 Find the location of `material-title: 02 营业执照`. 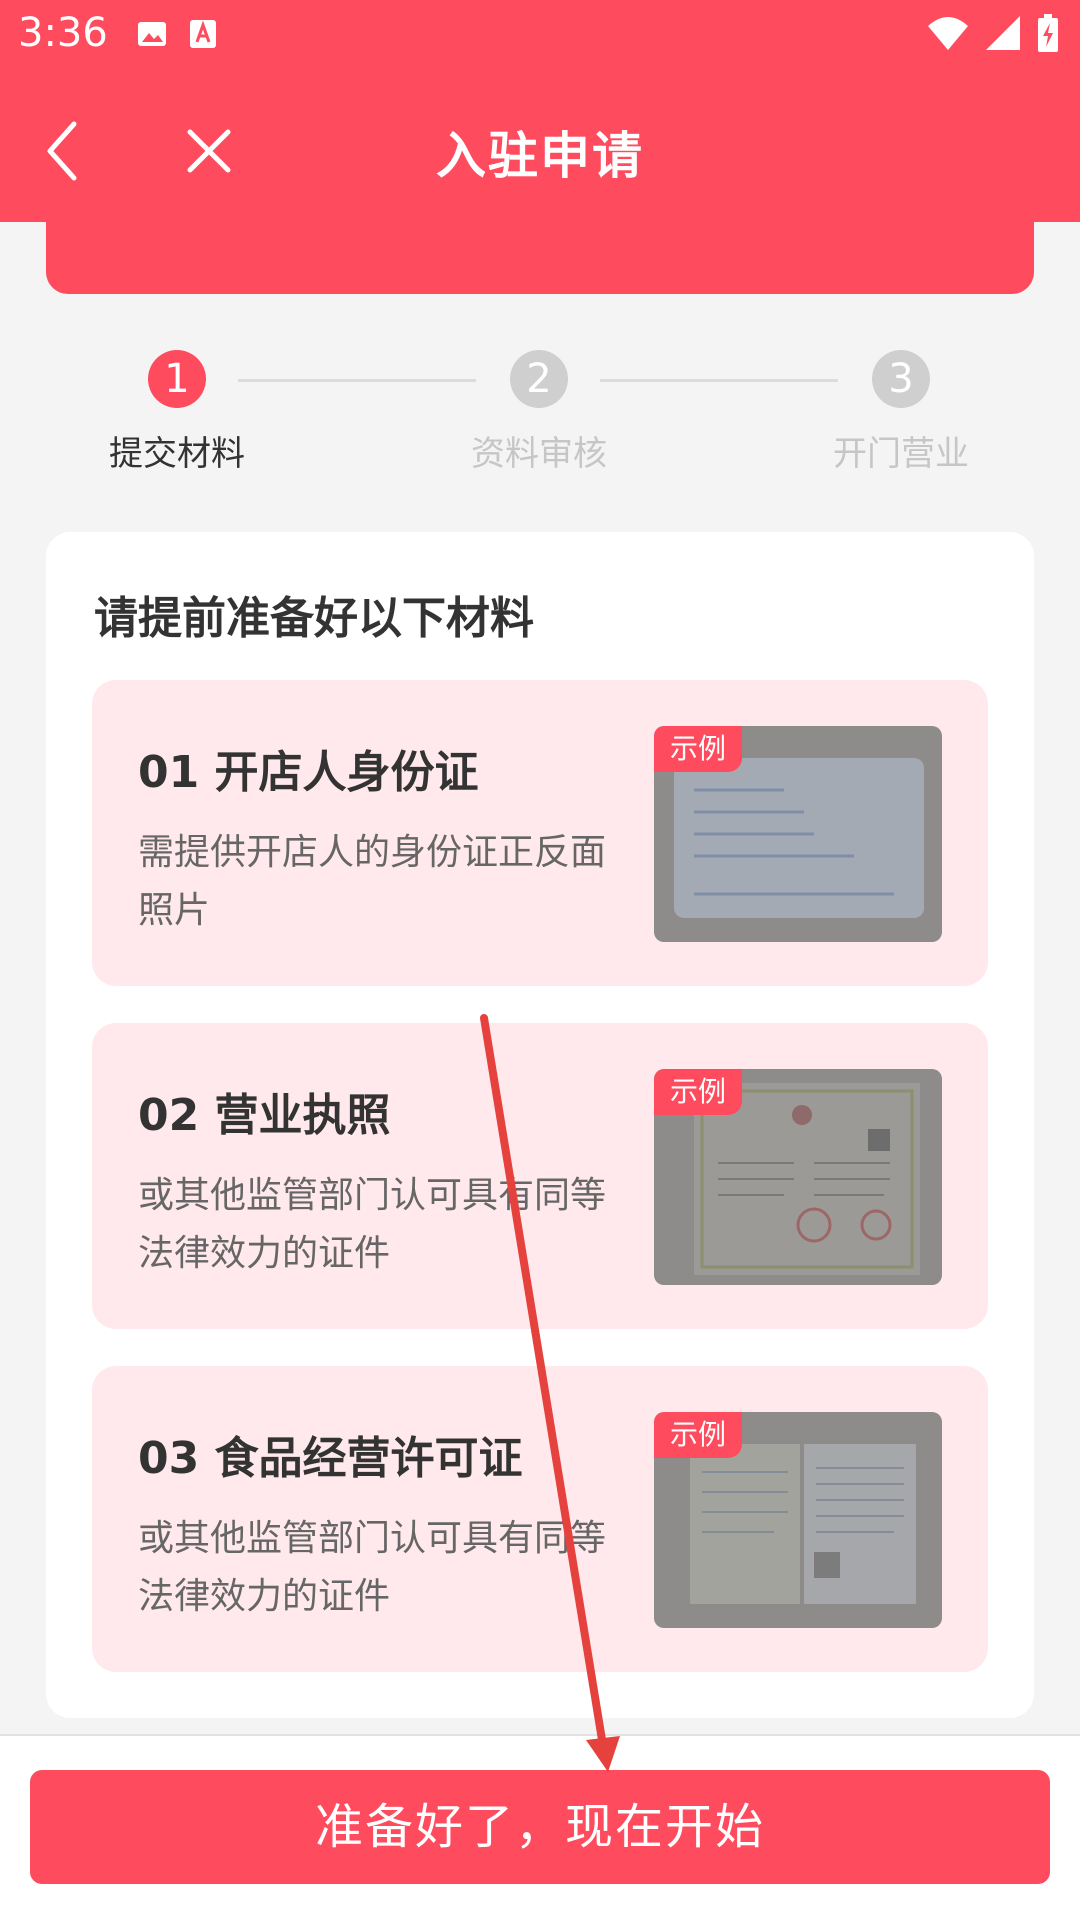

material-title: 02 营业执照 is located at coordinates (264, 1115).